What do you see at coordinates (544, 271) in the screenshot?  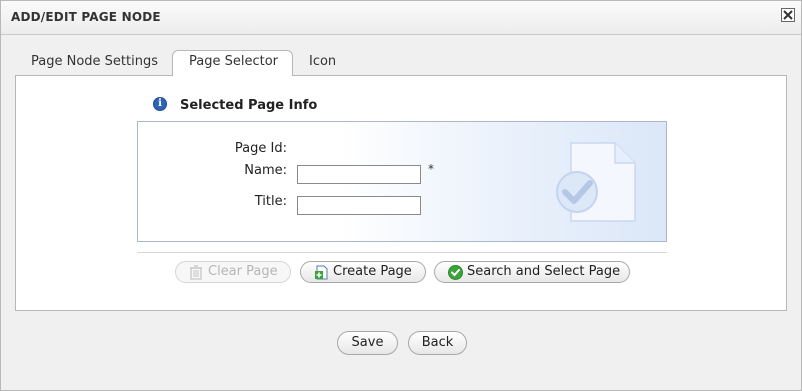 I see `search-select-page-label: Search and Select Page` at bounding box center [544, 271].